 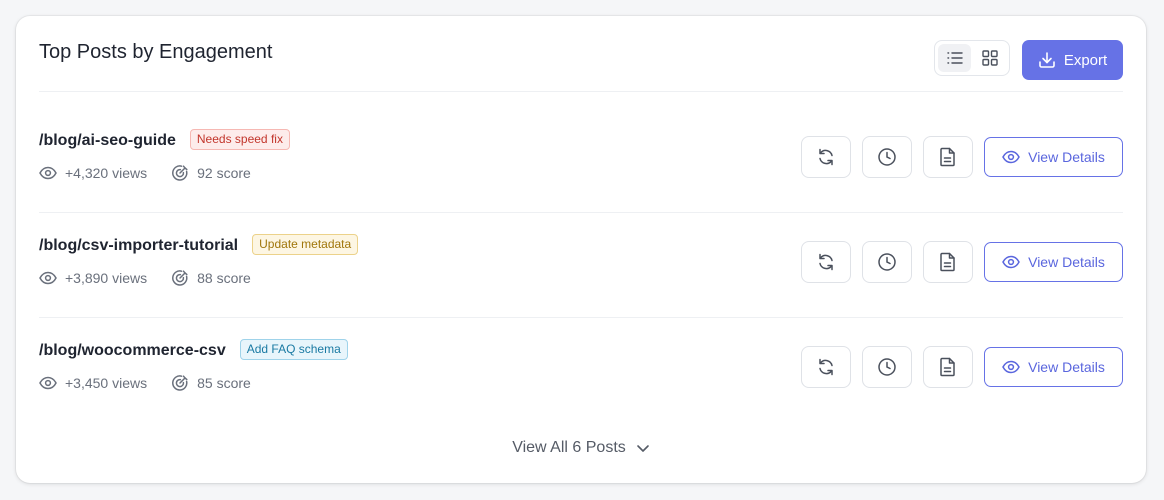 I want to click on score-value: 92 score, so click(x=224, y=173).